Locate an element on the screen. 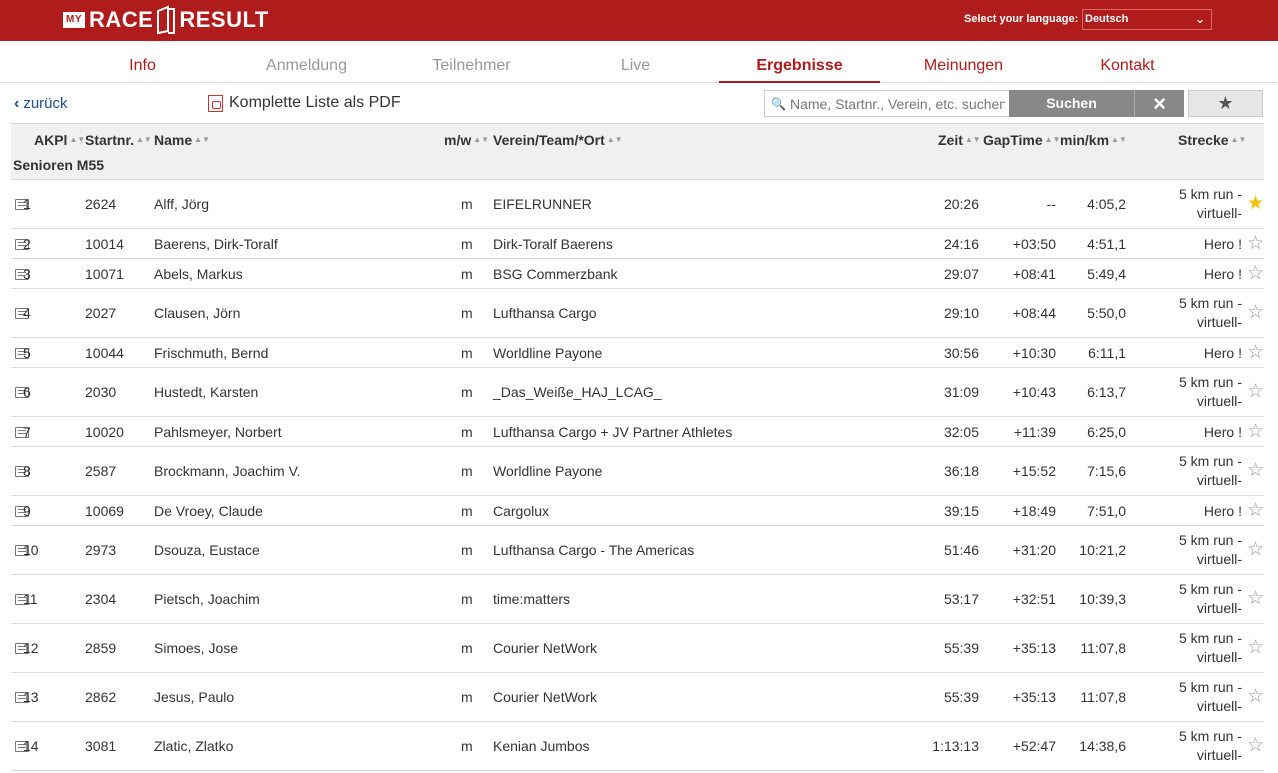 The width and height of the screenshot is (1278, 773). name-cell: Dsouza, Eustace is located at coordinates (207, 550).